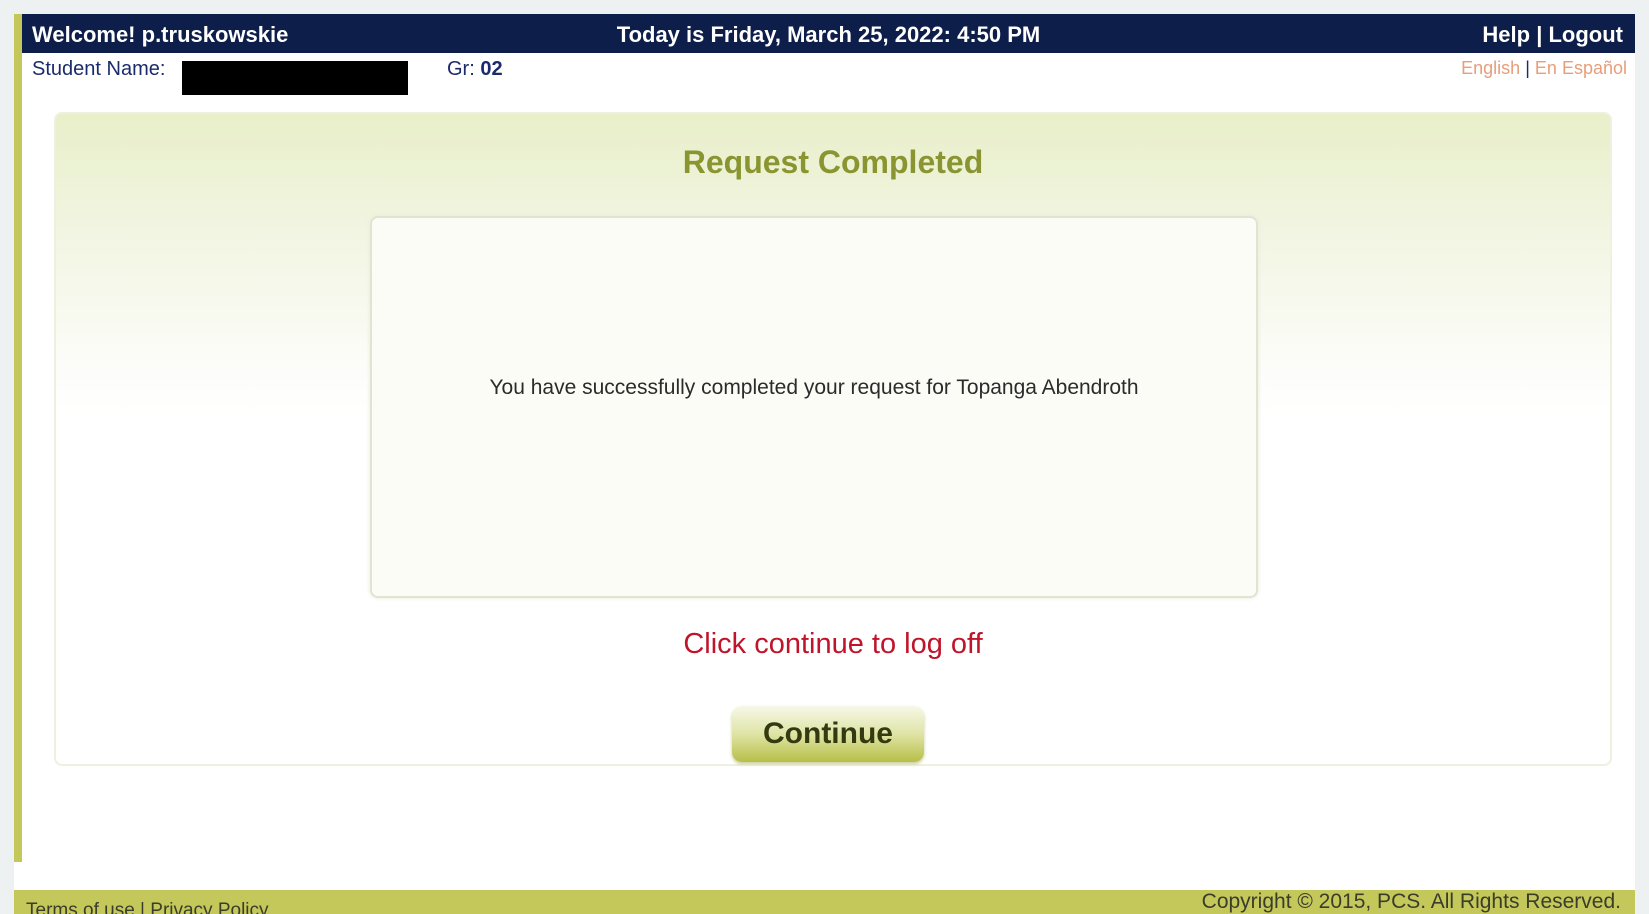 The width and height of the screenshot is (1649, 914). I want to click on redacted-student-name, so click(295, 78).